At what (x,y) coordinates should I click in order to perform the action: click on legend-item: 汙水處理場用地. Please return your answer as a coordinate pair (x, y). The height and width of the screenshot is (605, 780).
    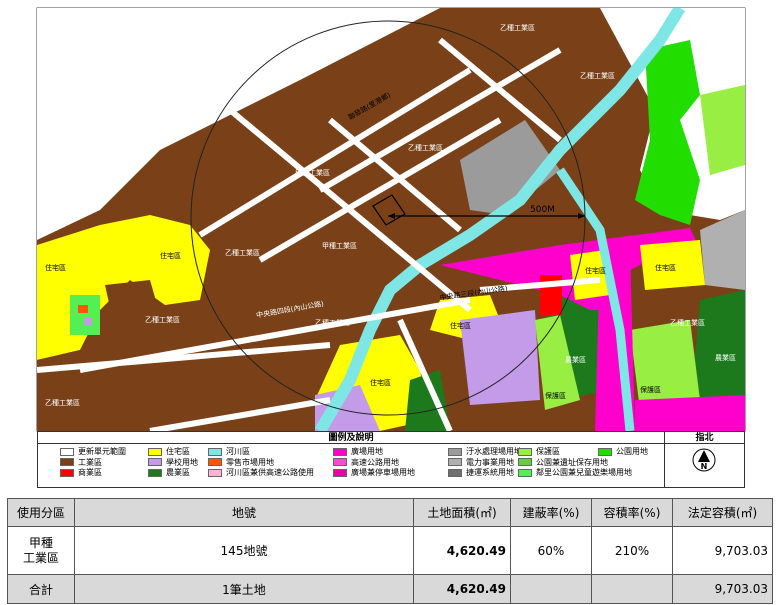
    Looking at the image, I should click on (485, 452).